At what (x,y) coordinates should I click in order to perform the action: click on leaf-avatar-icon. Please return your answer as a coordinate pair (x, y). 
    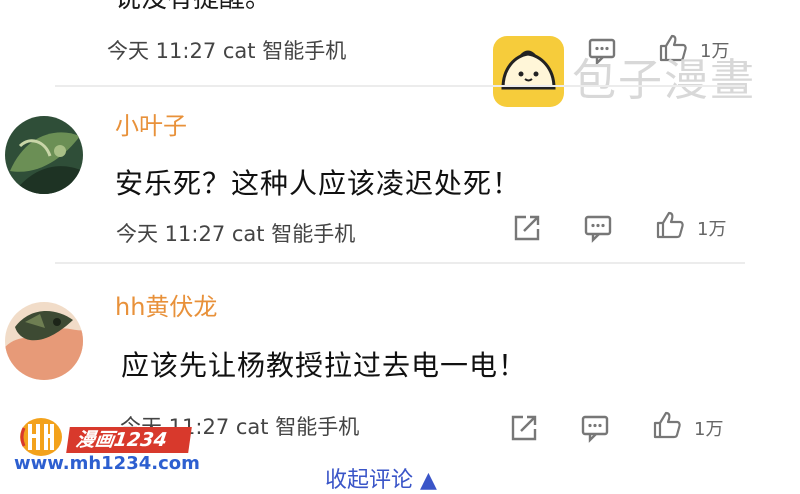
    Looking at the image, I should click on (44, 155).